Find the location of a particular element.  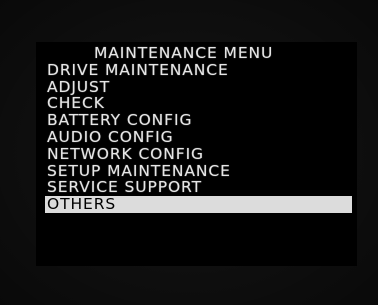

menu-item-audio-config: AUDIO CONFIG is located at coordinates (201, 137).